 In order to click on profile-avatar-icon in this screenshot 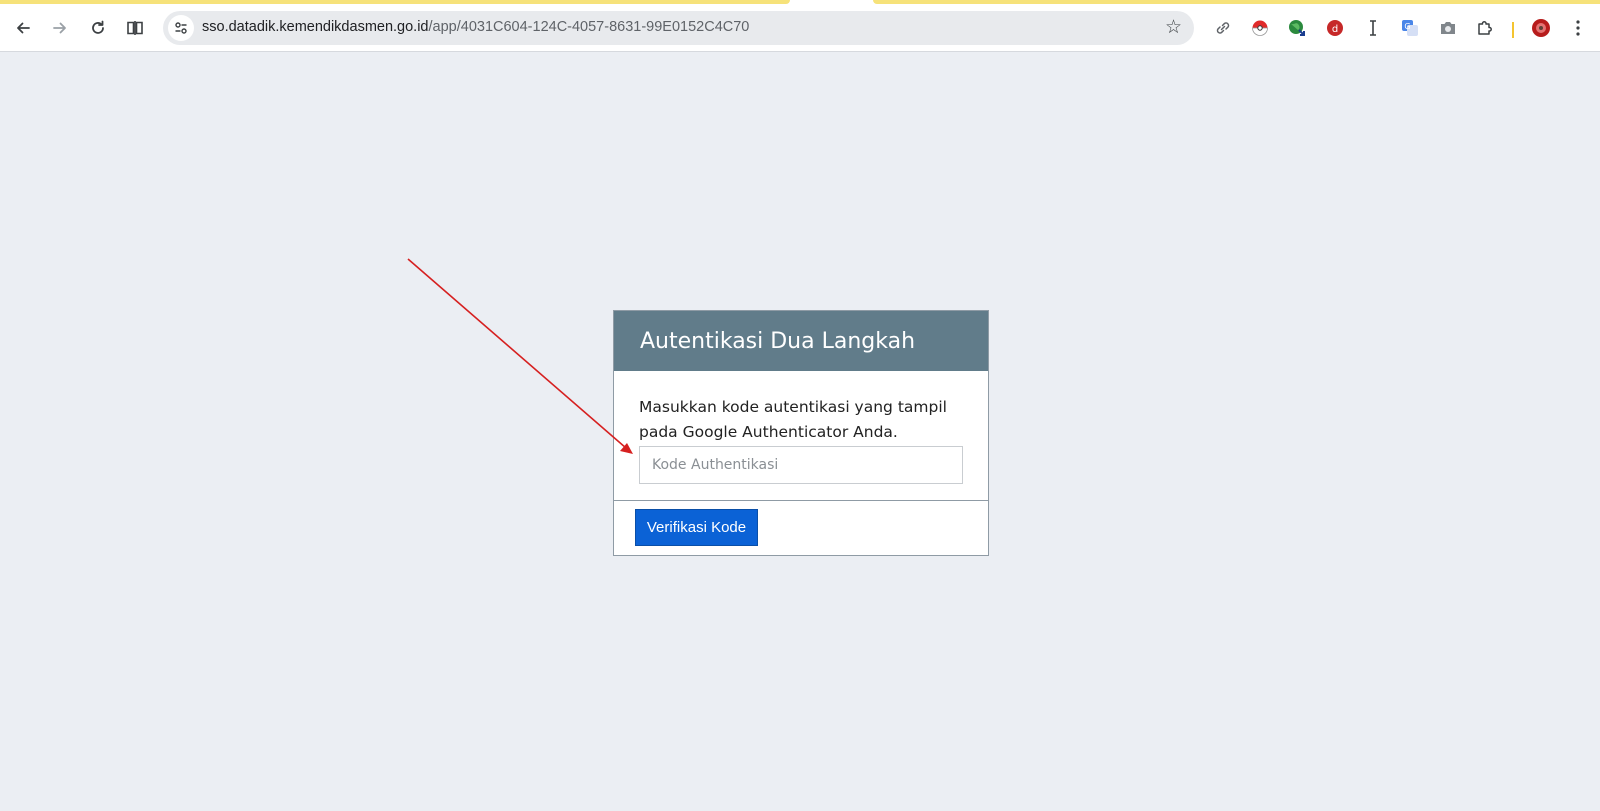, I will do `click(1541, 28)`.